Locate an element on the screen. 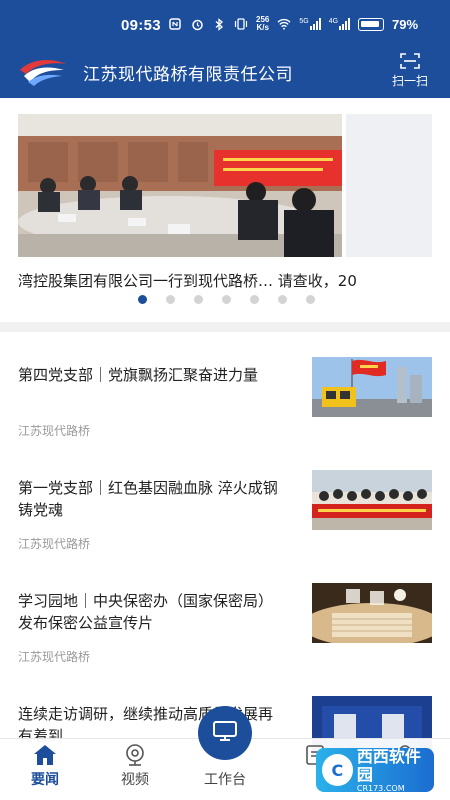 This screenshot has height=800, width=450. battery-icon is located at coordinates (371, 24).